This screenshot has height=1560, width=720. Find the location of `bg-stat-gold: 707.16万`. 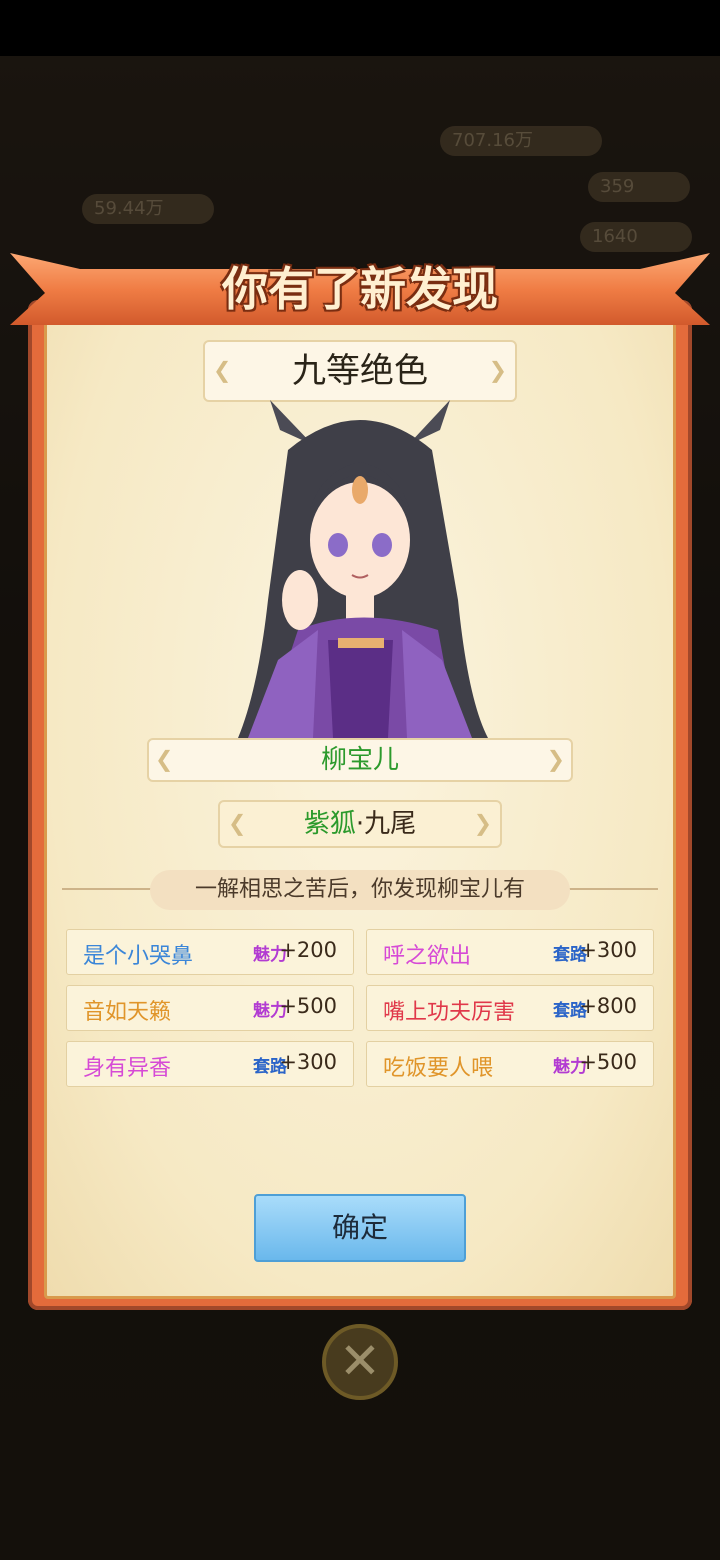

bg-stat-gold: 707.16万 is located at coordinates (521, 141).